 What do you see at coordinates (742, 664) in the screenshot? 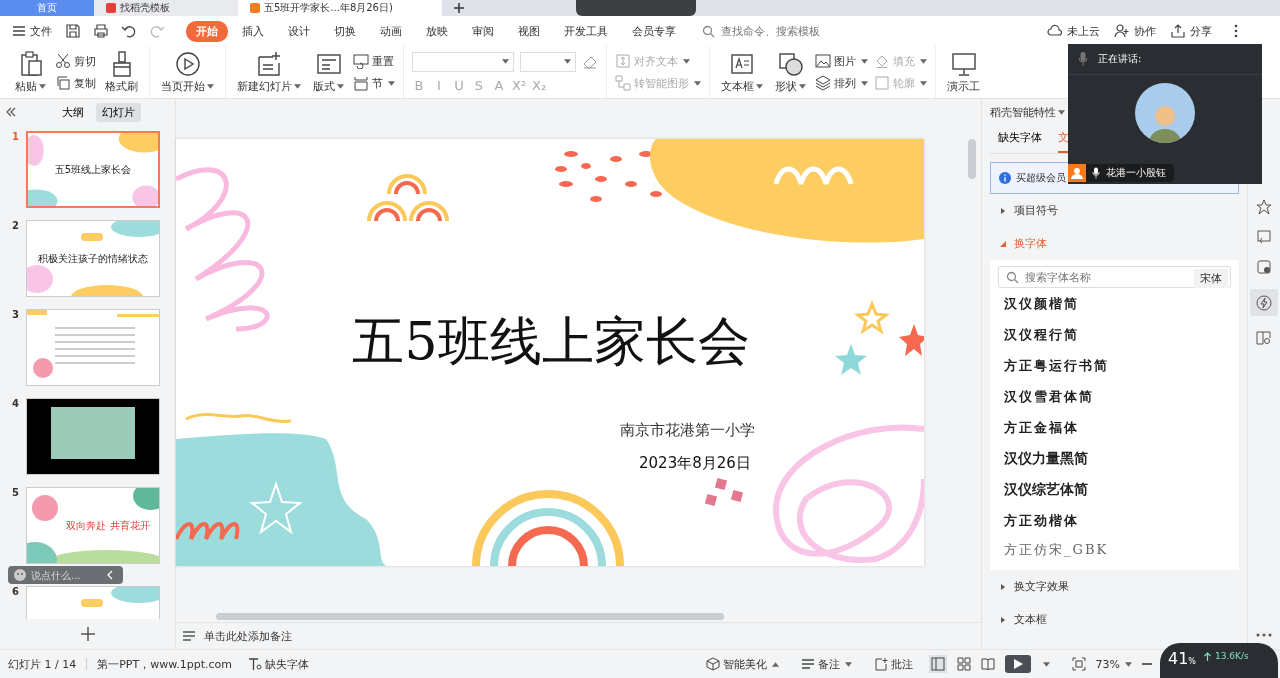
I see `beautify-button: 智能美化` at bounding box center [742, 664].